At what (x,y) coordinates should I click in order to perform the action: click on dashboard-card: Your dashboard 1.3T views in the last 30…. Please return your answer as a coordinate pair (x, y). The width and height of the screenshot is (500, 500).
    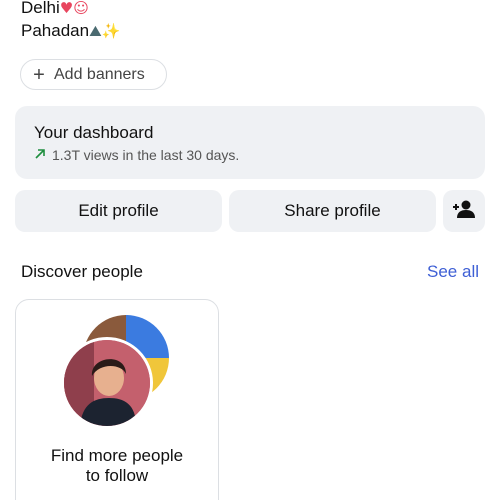
    Looking at the image, I should click on (250, 142).